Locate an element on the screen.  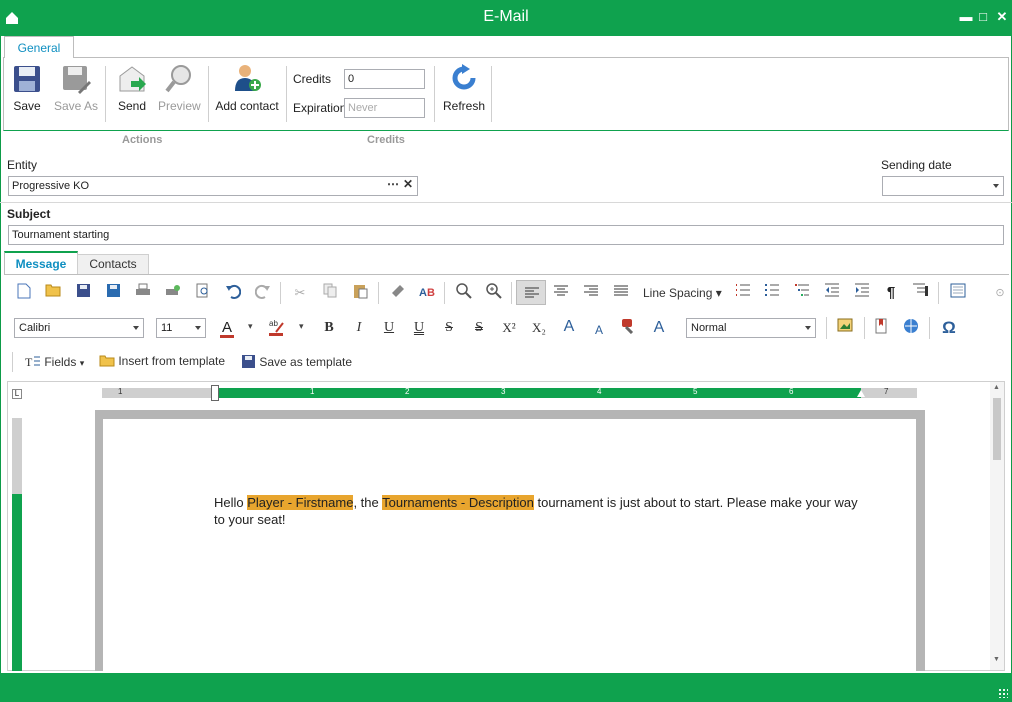
tab-stop-icon: L is located at coordinates (17, 394).